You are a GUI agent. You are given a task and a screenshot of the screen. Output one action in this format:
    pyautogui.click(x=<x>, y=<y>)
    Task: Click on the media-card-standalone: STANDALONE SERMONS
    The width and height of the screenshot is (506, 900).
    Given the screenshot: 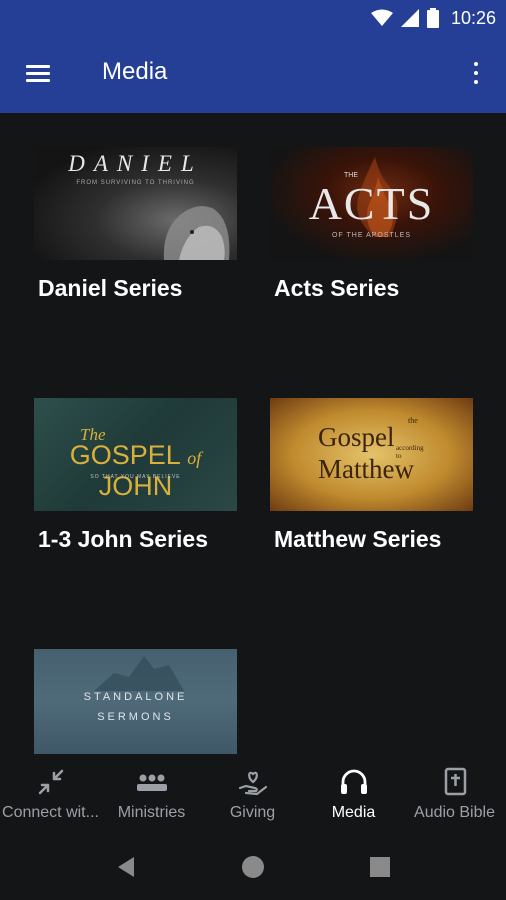 What is the action you would take?
    pyautogui.click(x=136, y=701)
    